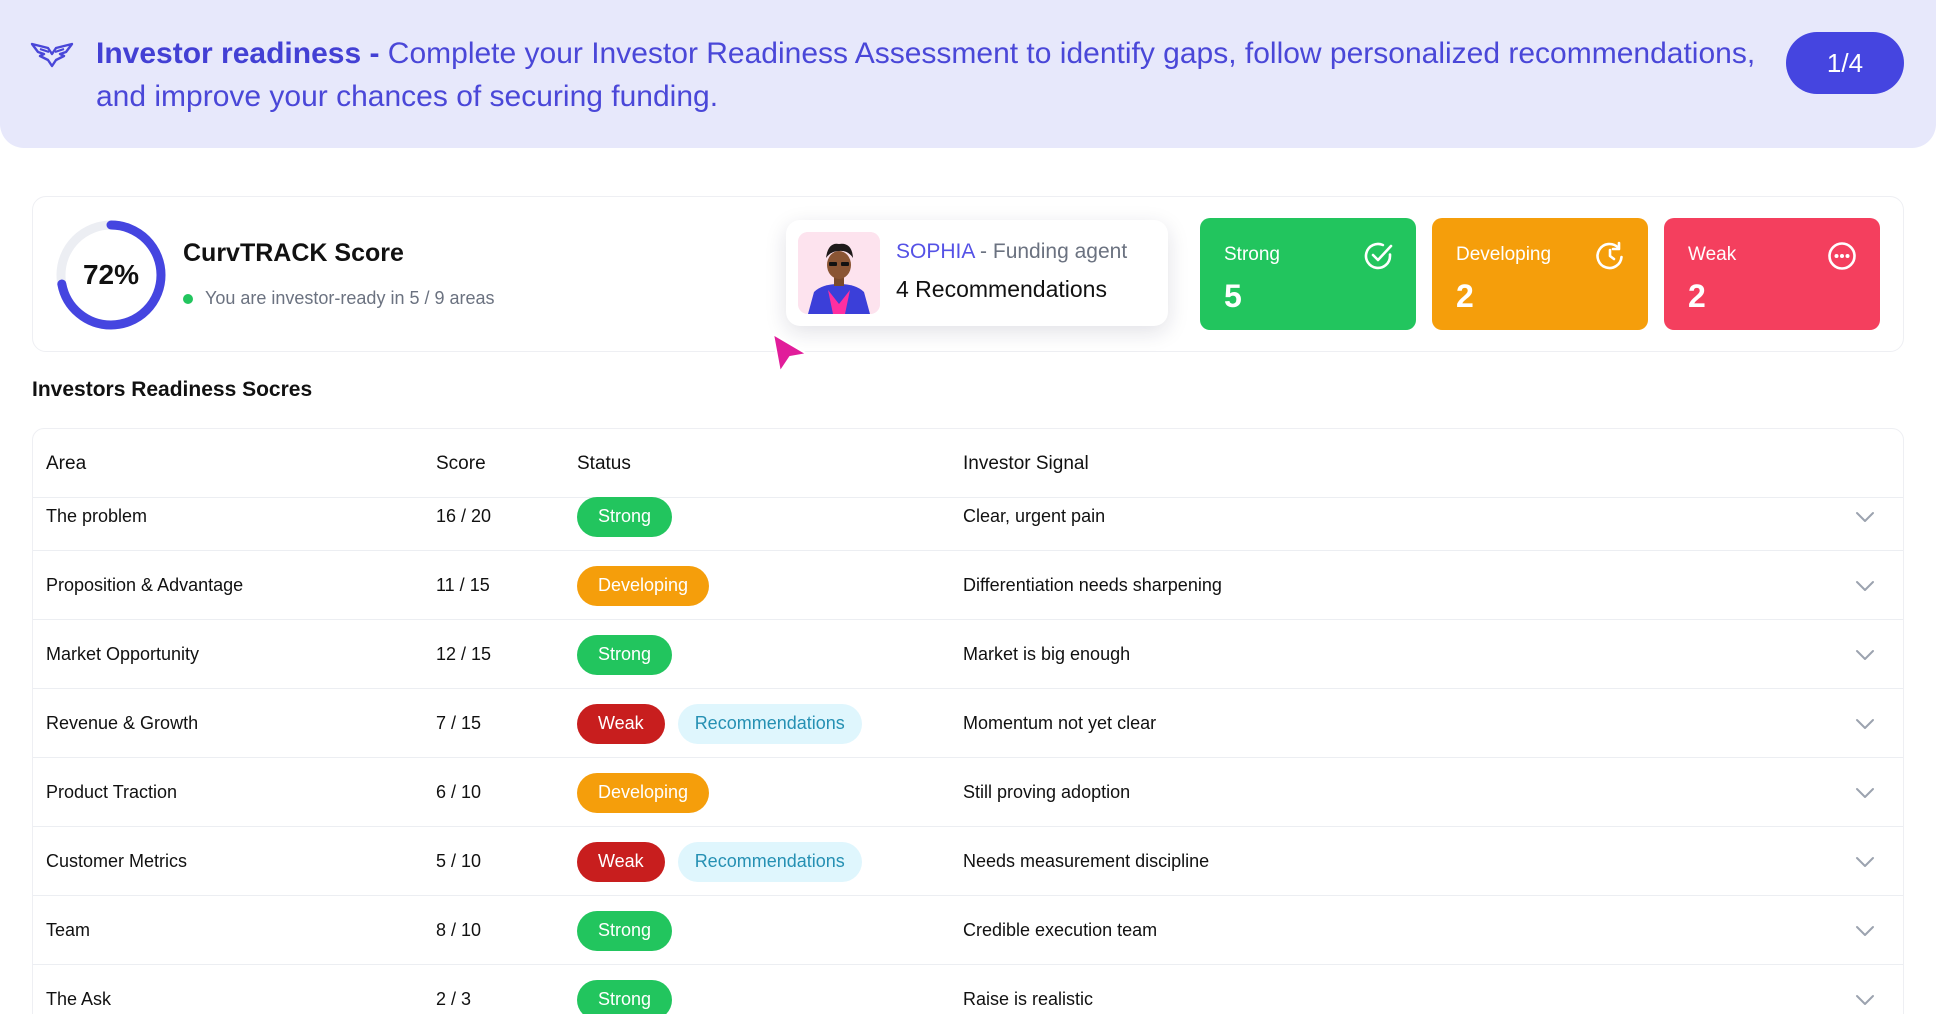  I want to click on area-cell: Customer Metrics, so click(117, 861).